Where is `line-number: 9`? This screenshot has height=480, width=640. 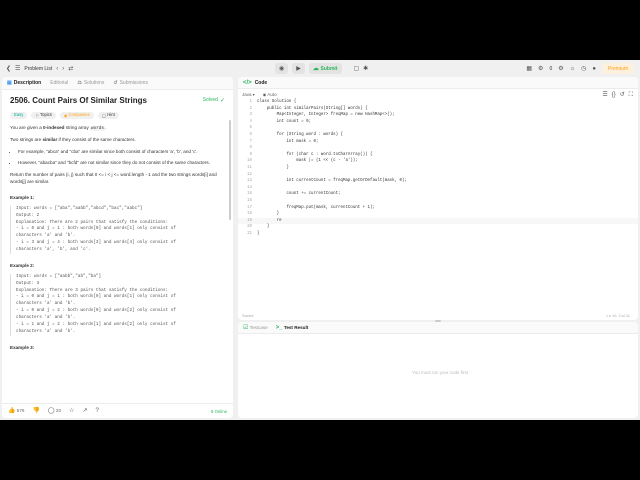
line-number: 9 is located at coordinates (250, 154).